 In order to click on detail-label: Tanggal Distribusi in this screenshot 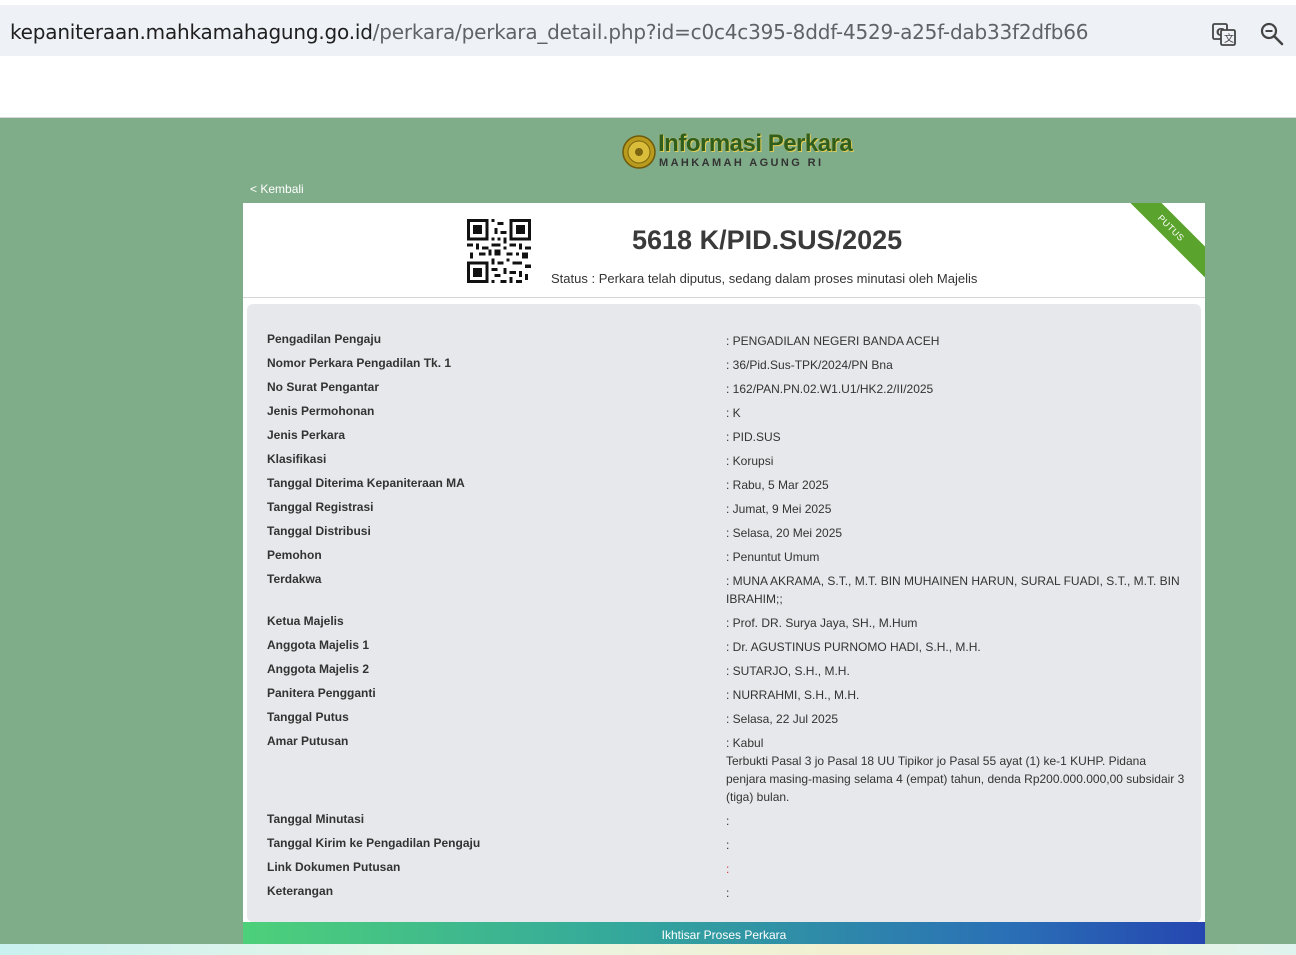, I will do `click(319, 531)`.